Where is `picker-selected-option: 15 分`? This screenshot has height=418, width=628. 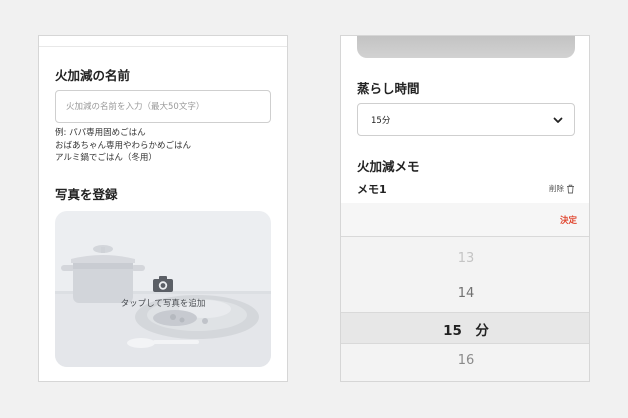 picker-selected-option: 15 分 is located at coordinates (465, 328).